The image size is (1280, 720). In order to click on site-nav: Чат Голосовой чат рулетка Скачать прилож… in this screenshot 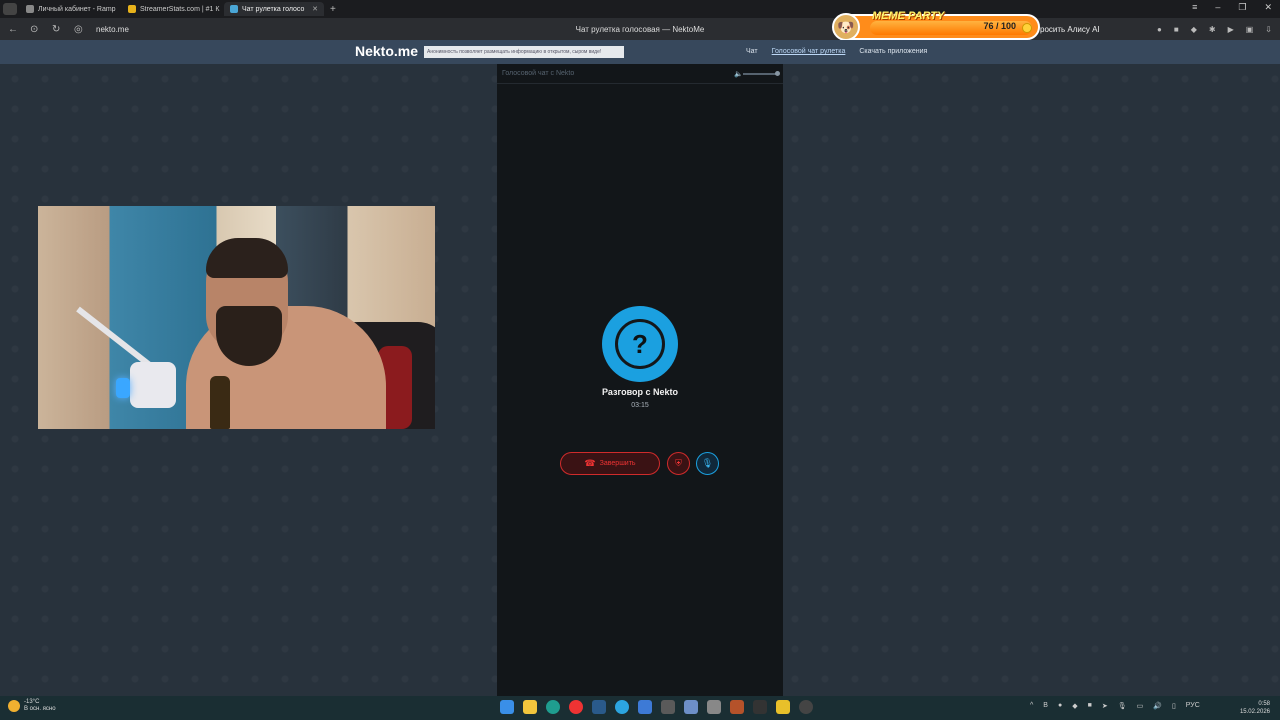, I will do `click(836, 51)`.